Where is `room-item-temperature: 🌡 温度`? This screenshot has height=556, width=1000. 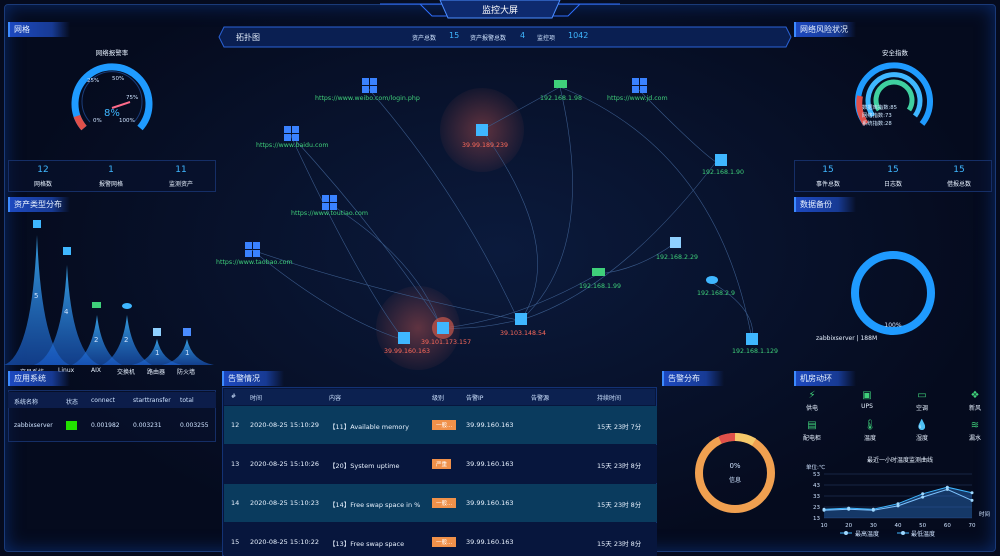
room-item-temperature: 🌡 温度 is located at coordinates (870, 431).